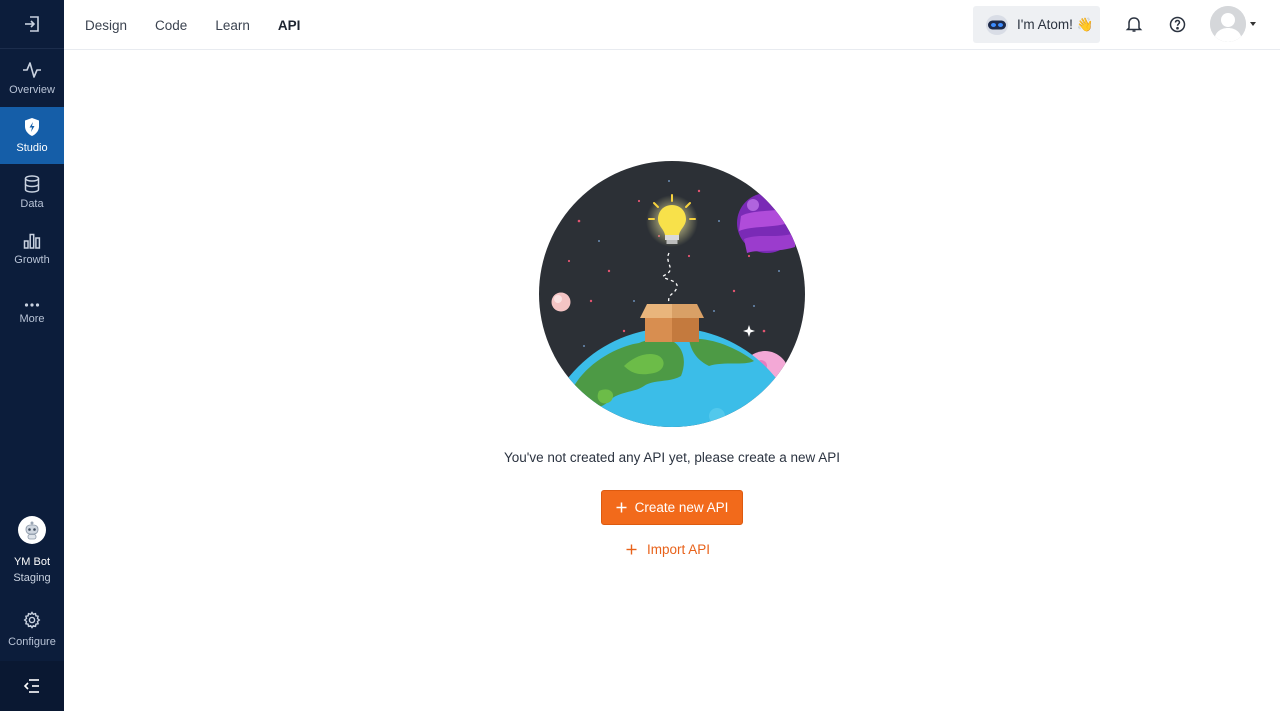 Image resolution: width=1280 pixels, height=711 pixels. I want to click on atom-button-label: I'm Atom! 👋, so click(1055, 24).